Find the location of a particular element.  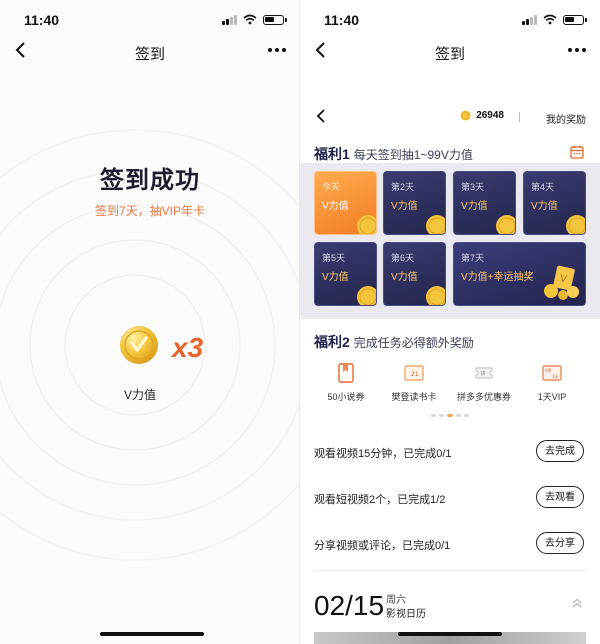

divider is located at coordinates (450, 570).